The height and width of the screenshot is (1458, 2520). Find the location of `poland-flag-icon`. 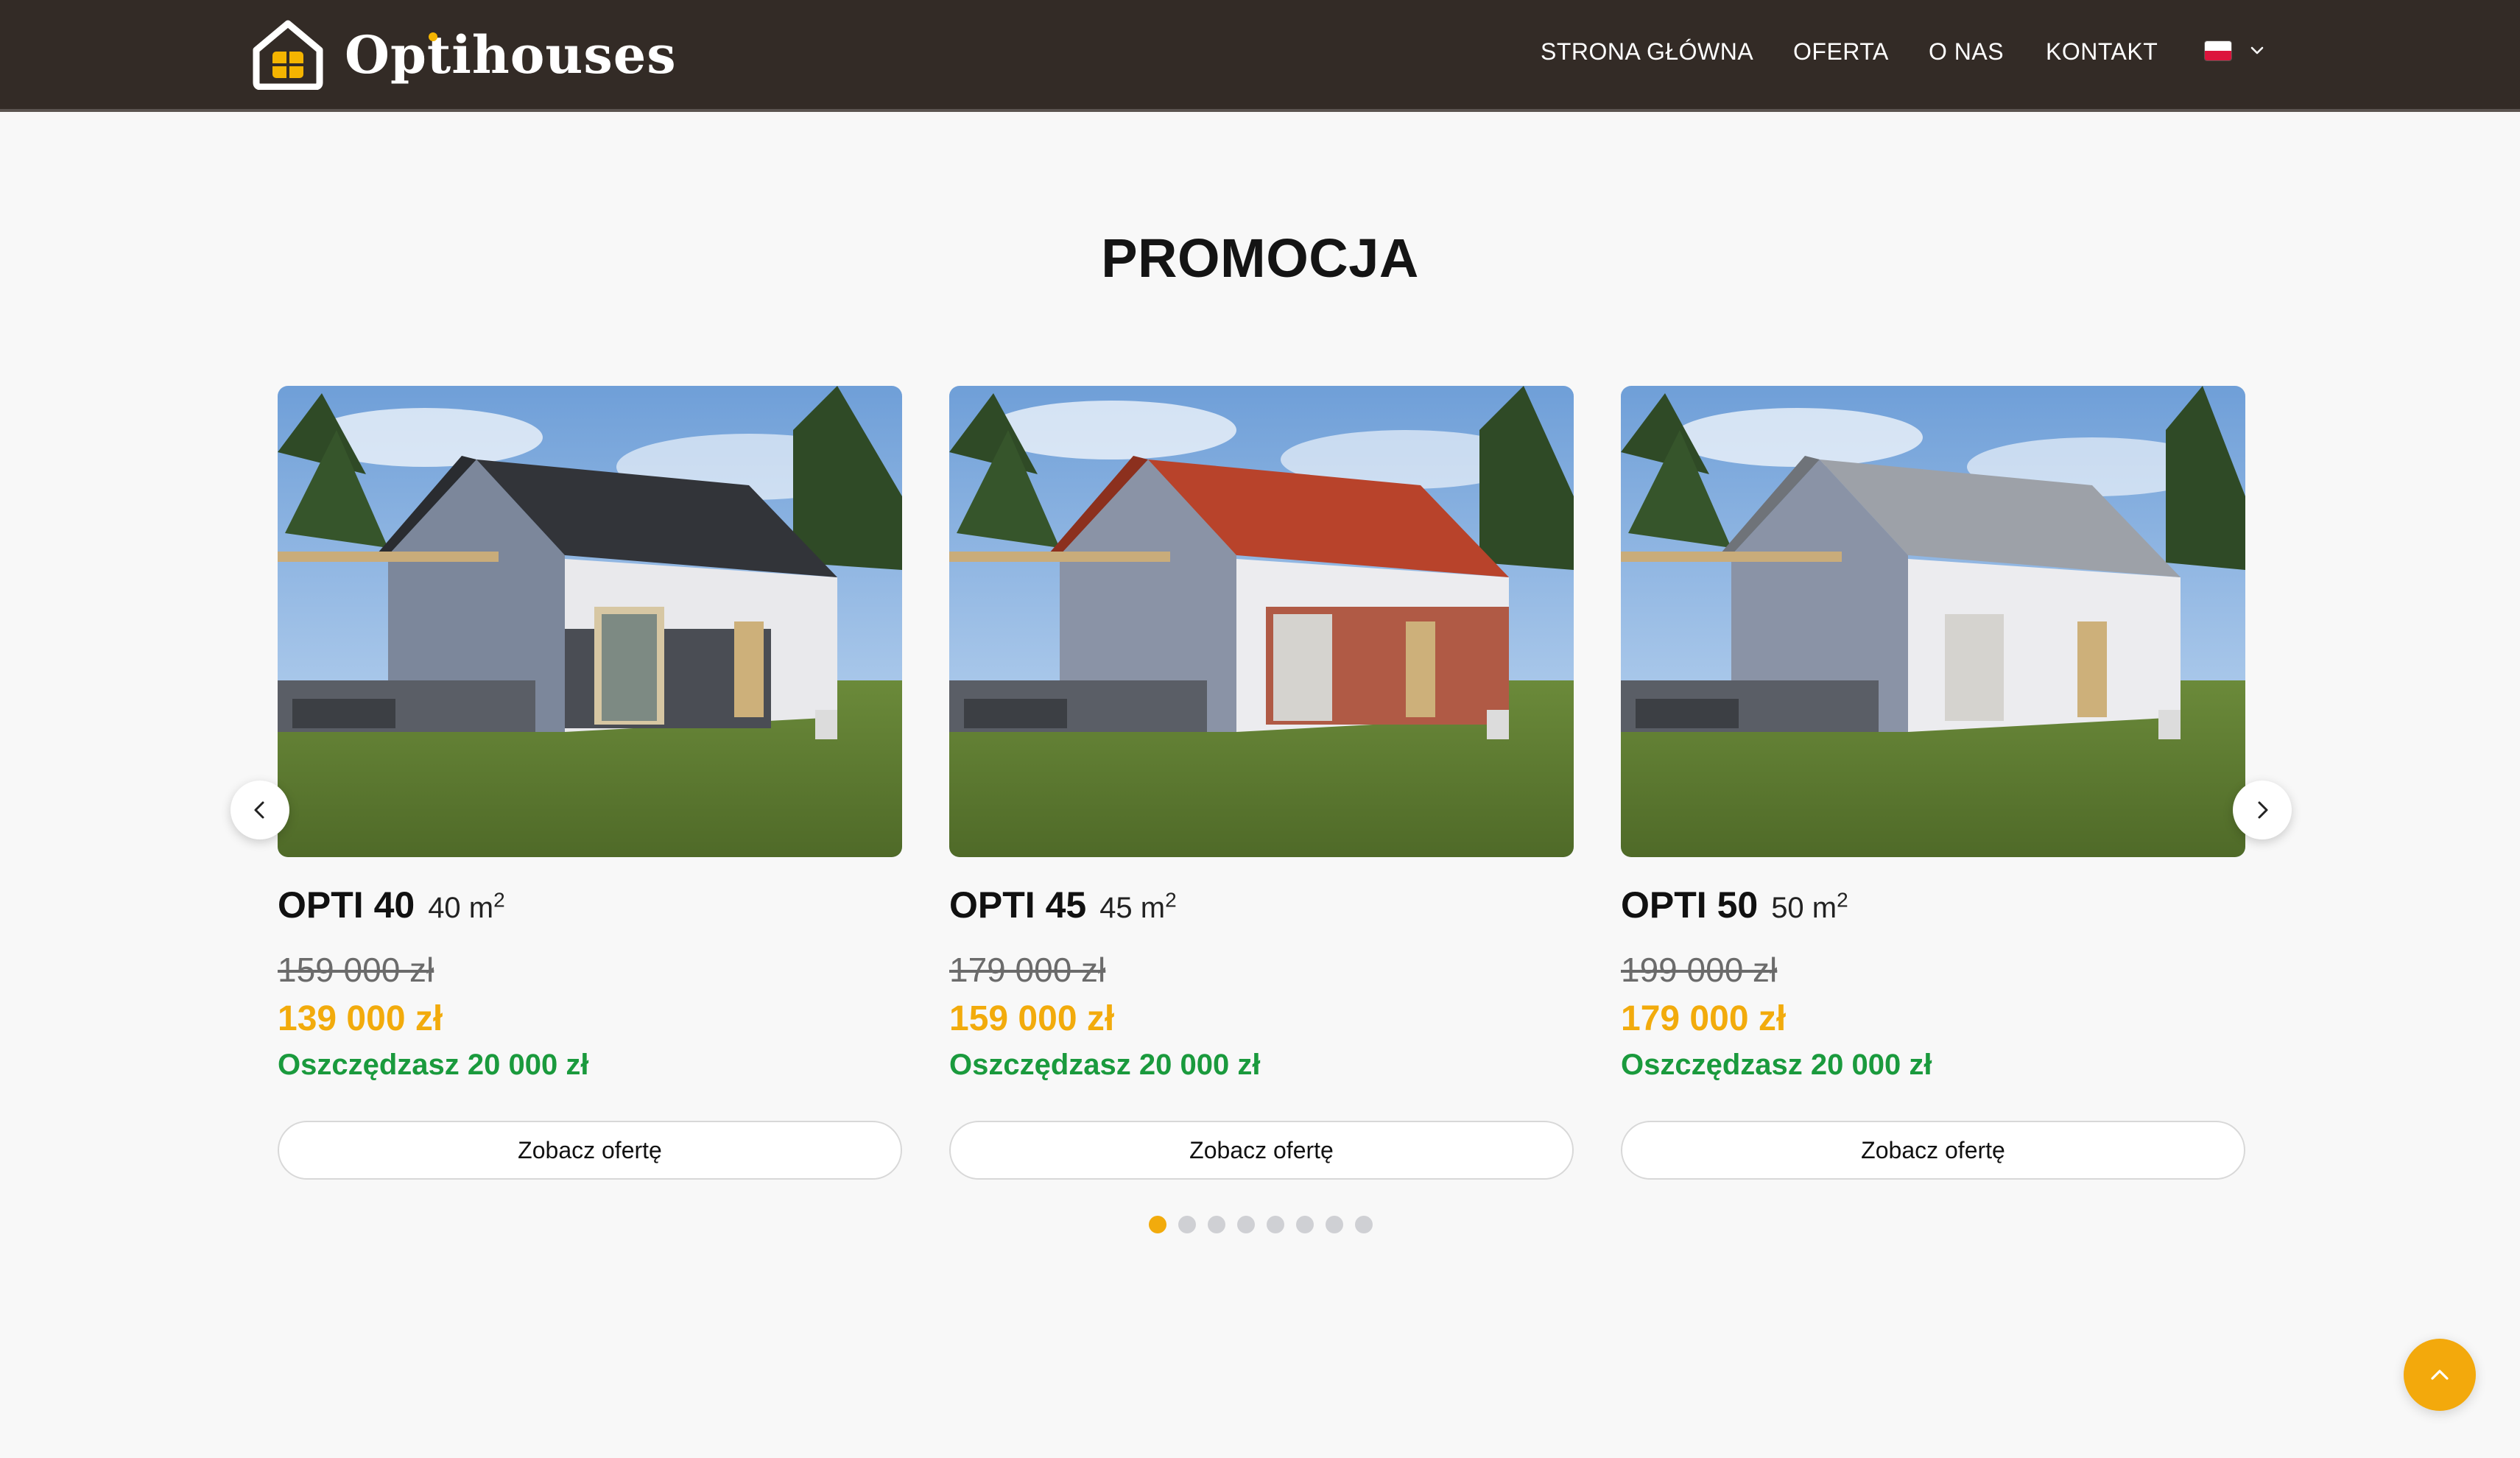

poland-flag-icon is located at coordinates (2218, 50).